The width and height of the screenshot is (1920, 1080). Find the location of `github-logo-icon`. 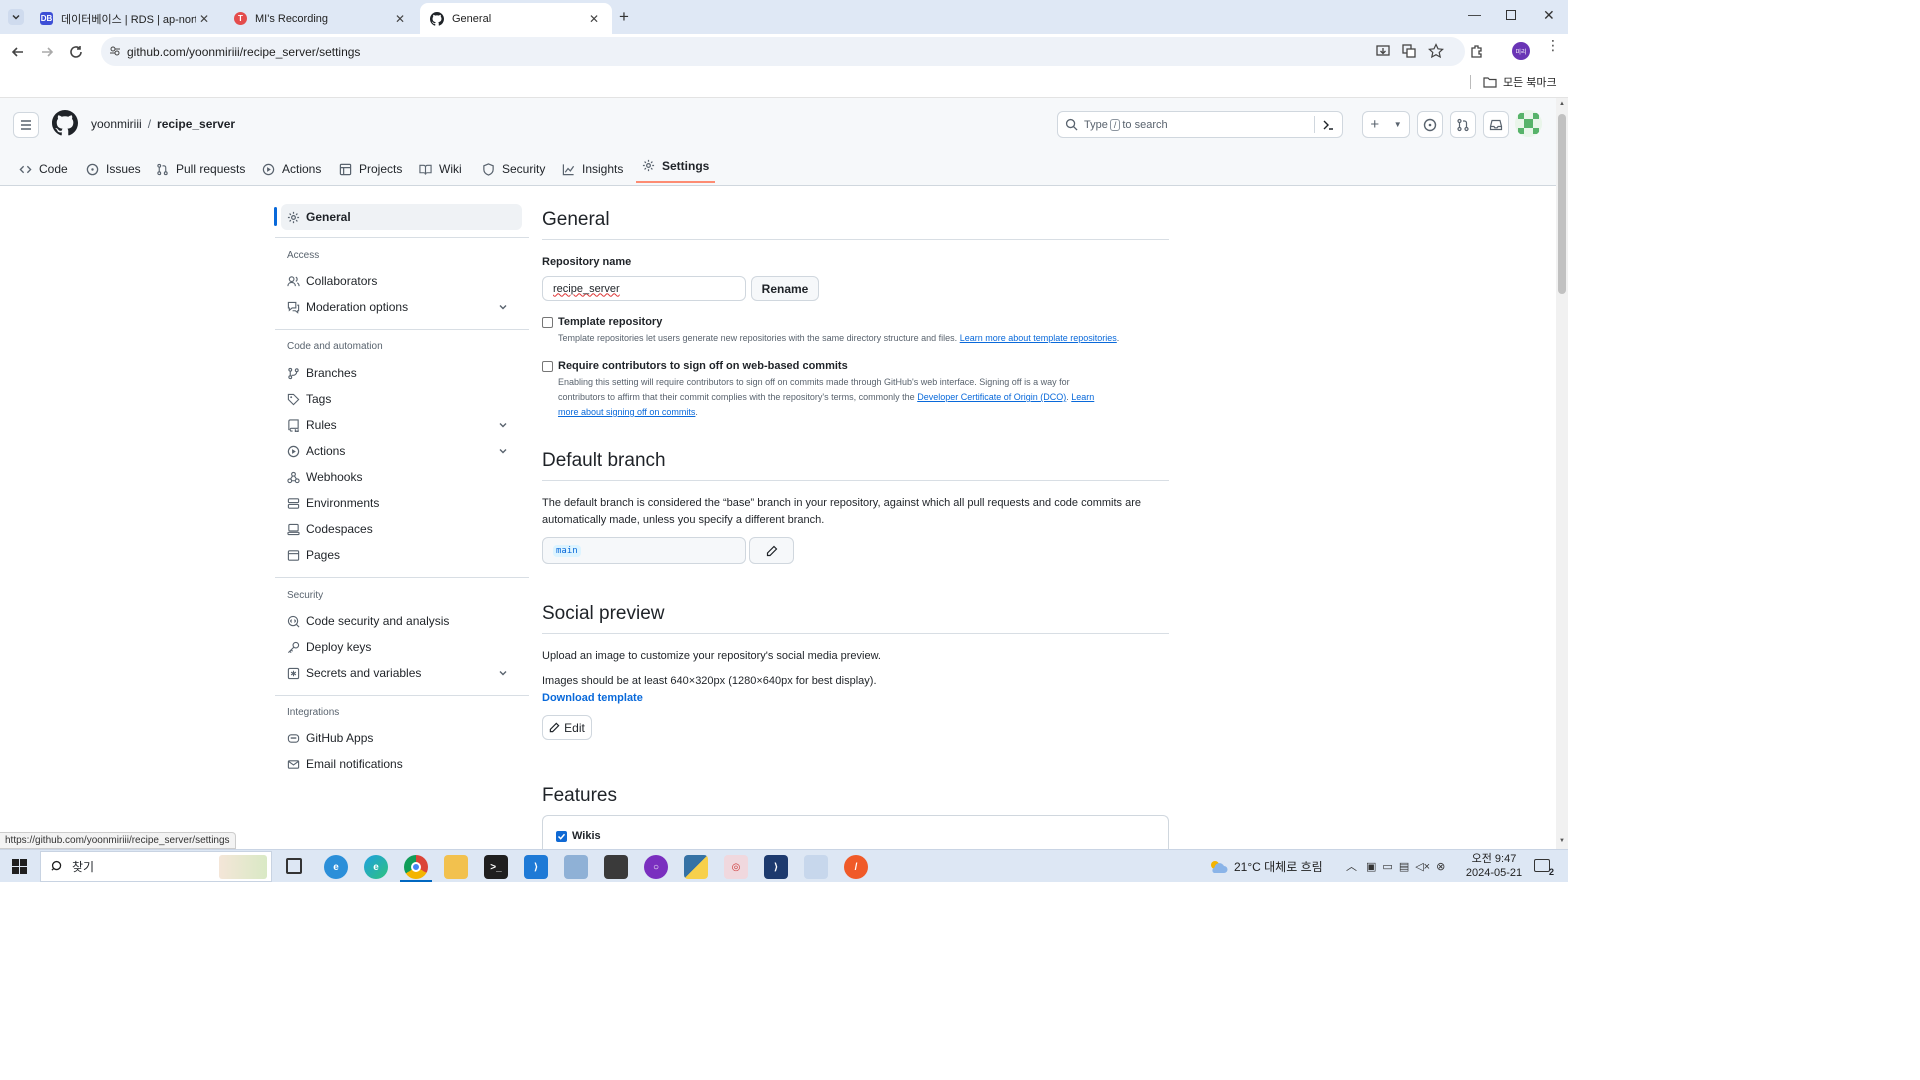

github-logo-icon is located at coordinates (65, 123).